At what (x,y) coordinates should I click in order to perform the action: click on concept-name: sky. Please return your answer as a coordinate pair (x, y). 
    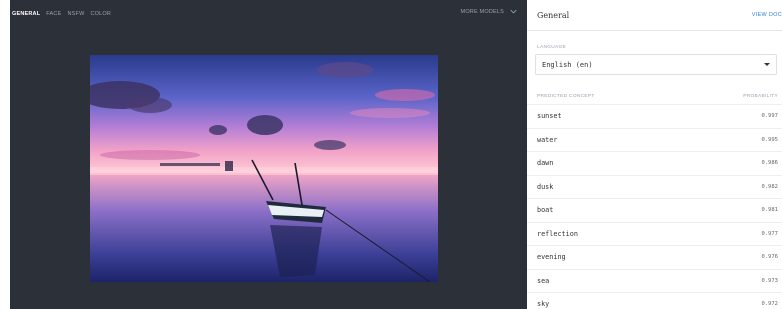
    Looking at the image, I should click on (543, 304).